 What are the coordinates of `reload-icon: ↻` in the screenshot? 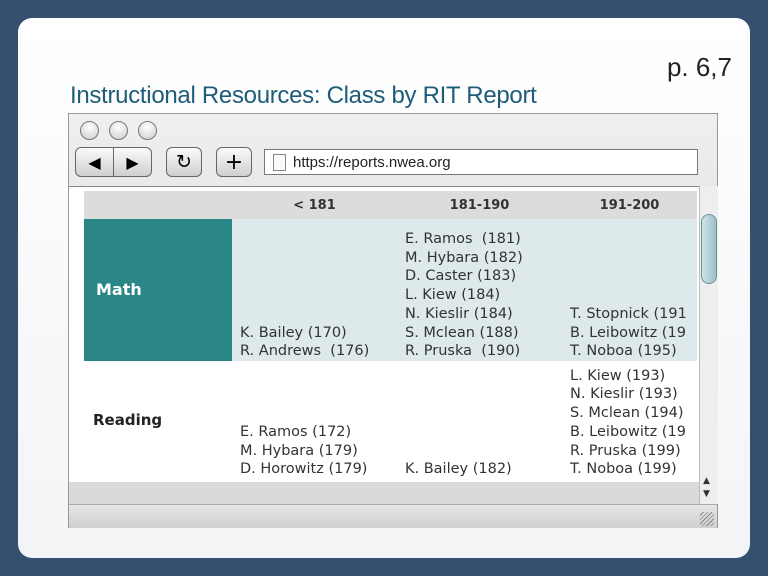 It's located at (184, 162).